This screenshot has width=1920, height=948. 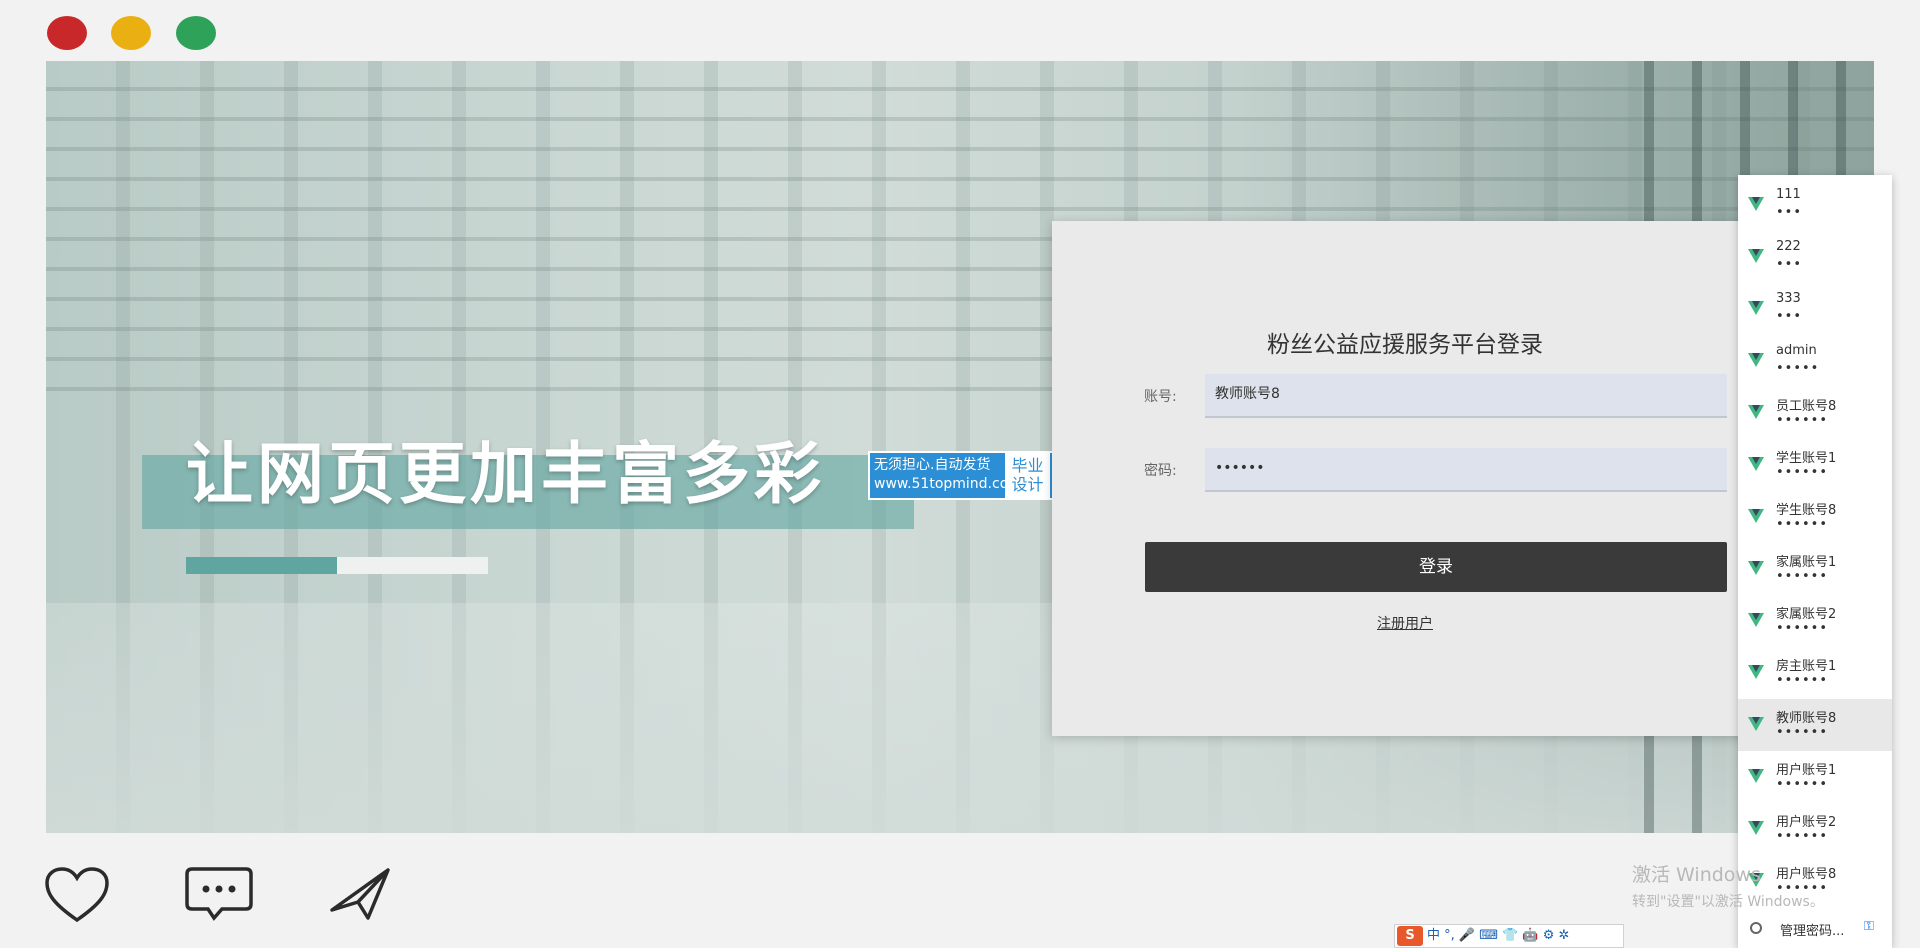 I want to click on promo-badge: 无须担心.自动发货 www.51topmind.com 毕业设计, so click(x=961, y=475).